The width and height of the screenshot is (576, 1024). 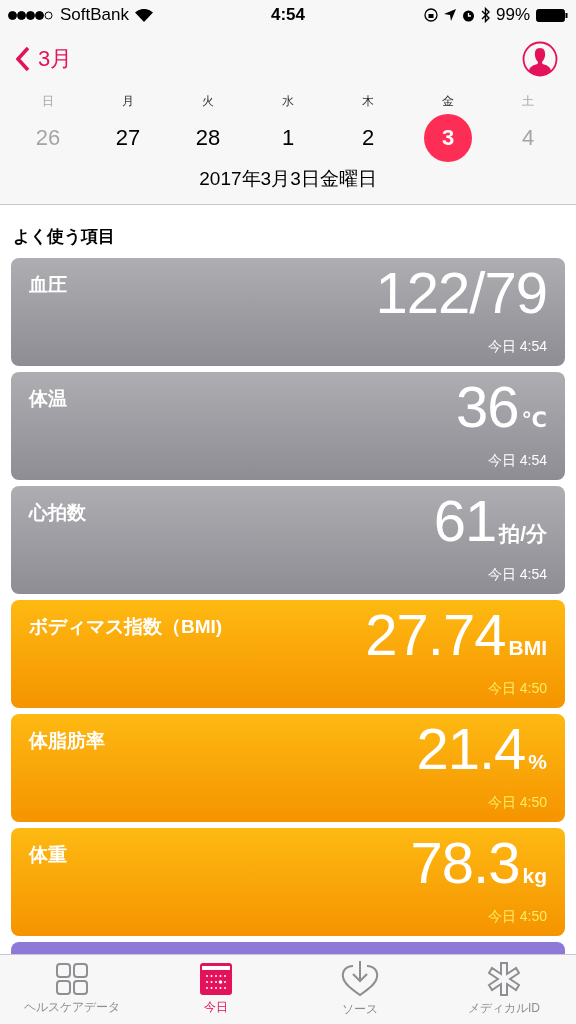 What do you see at coordinates (468, 15) in the screenshot?
I see `alarm-icon` at bounding box center [468, 15].